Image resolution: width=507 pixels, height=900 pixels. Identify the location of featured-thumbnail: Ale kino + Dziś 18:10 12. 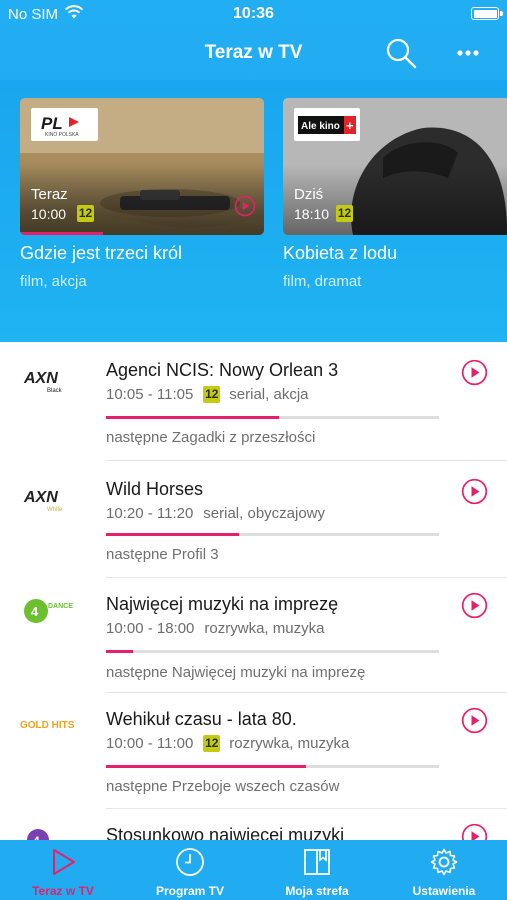
(395, 166).